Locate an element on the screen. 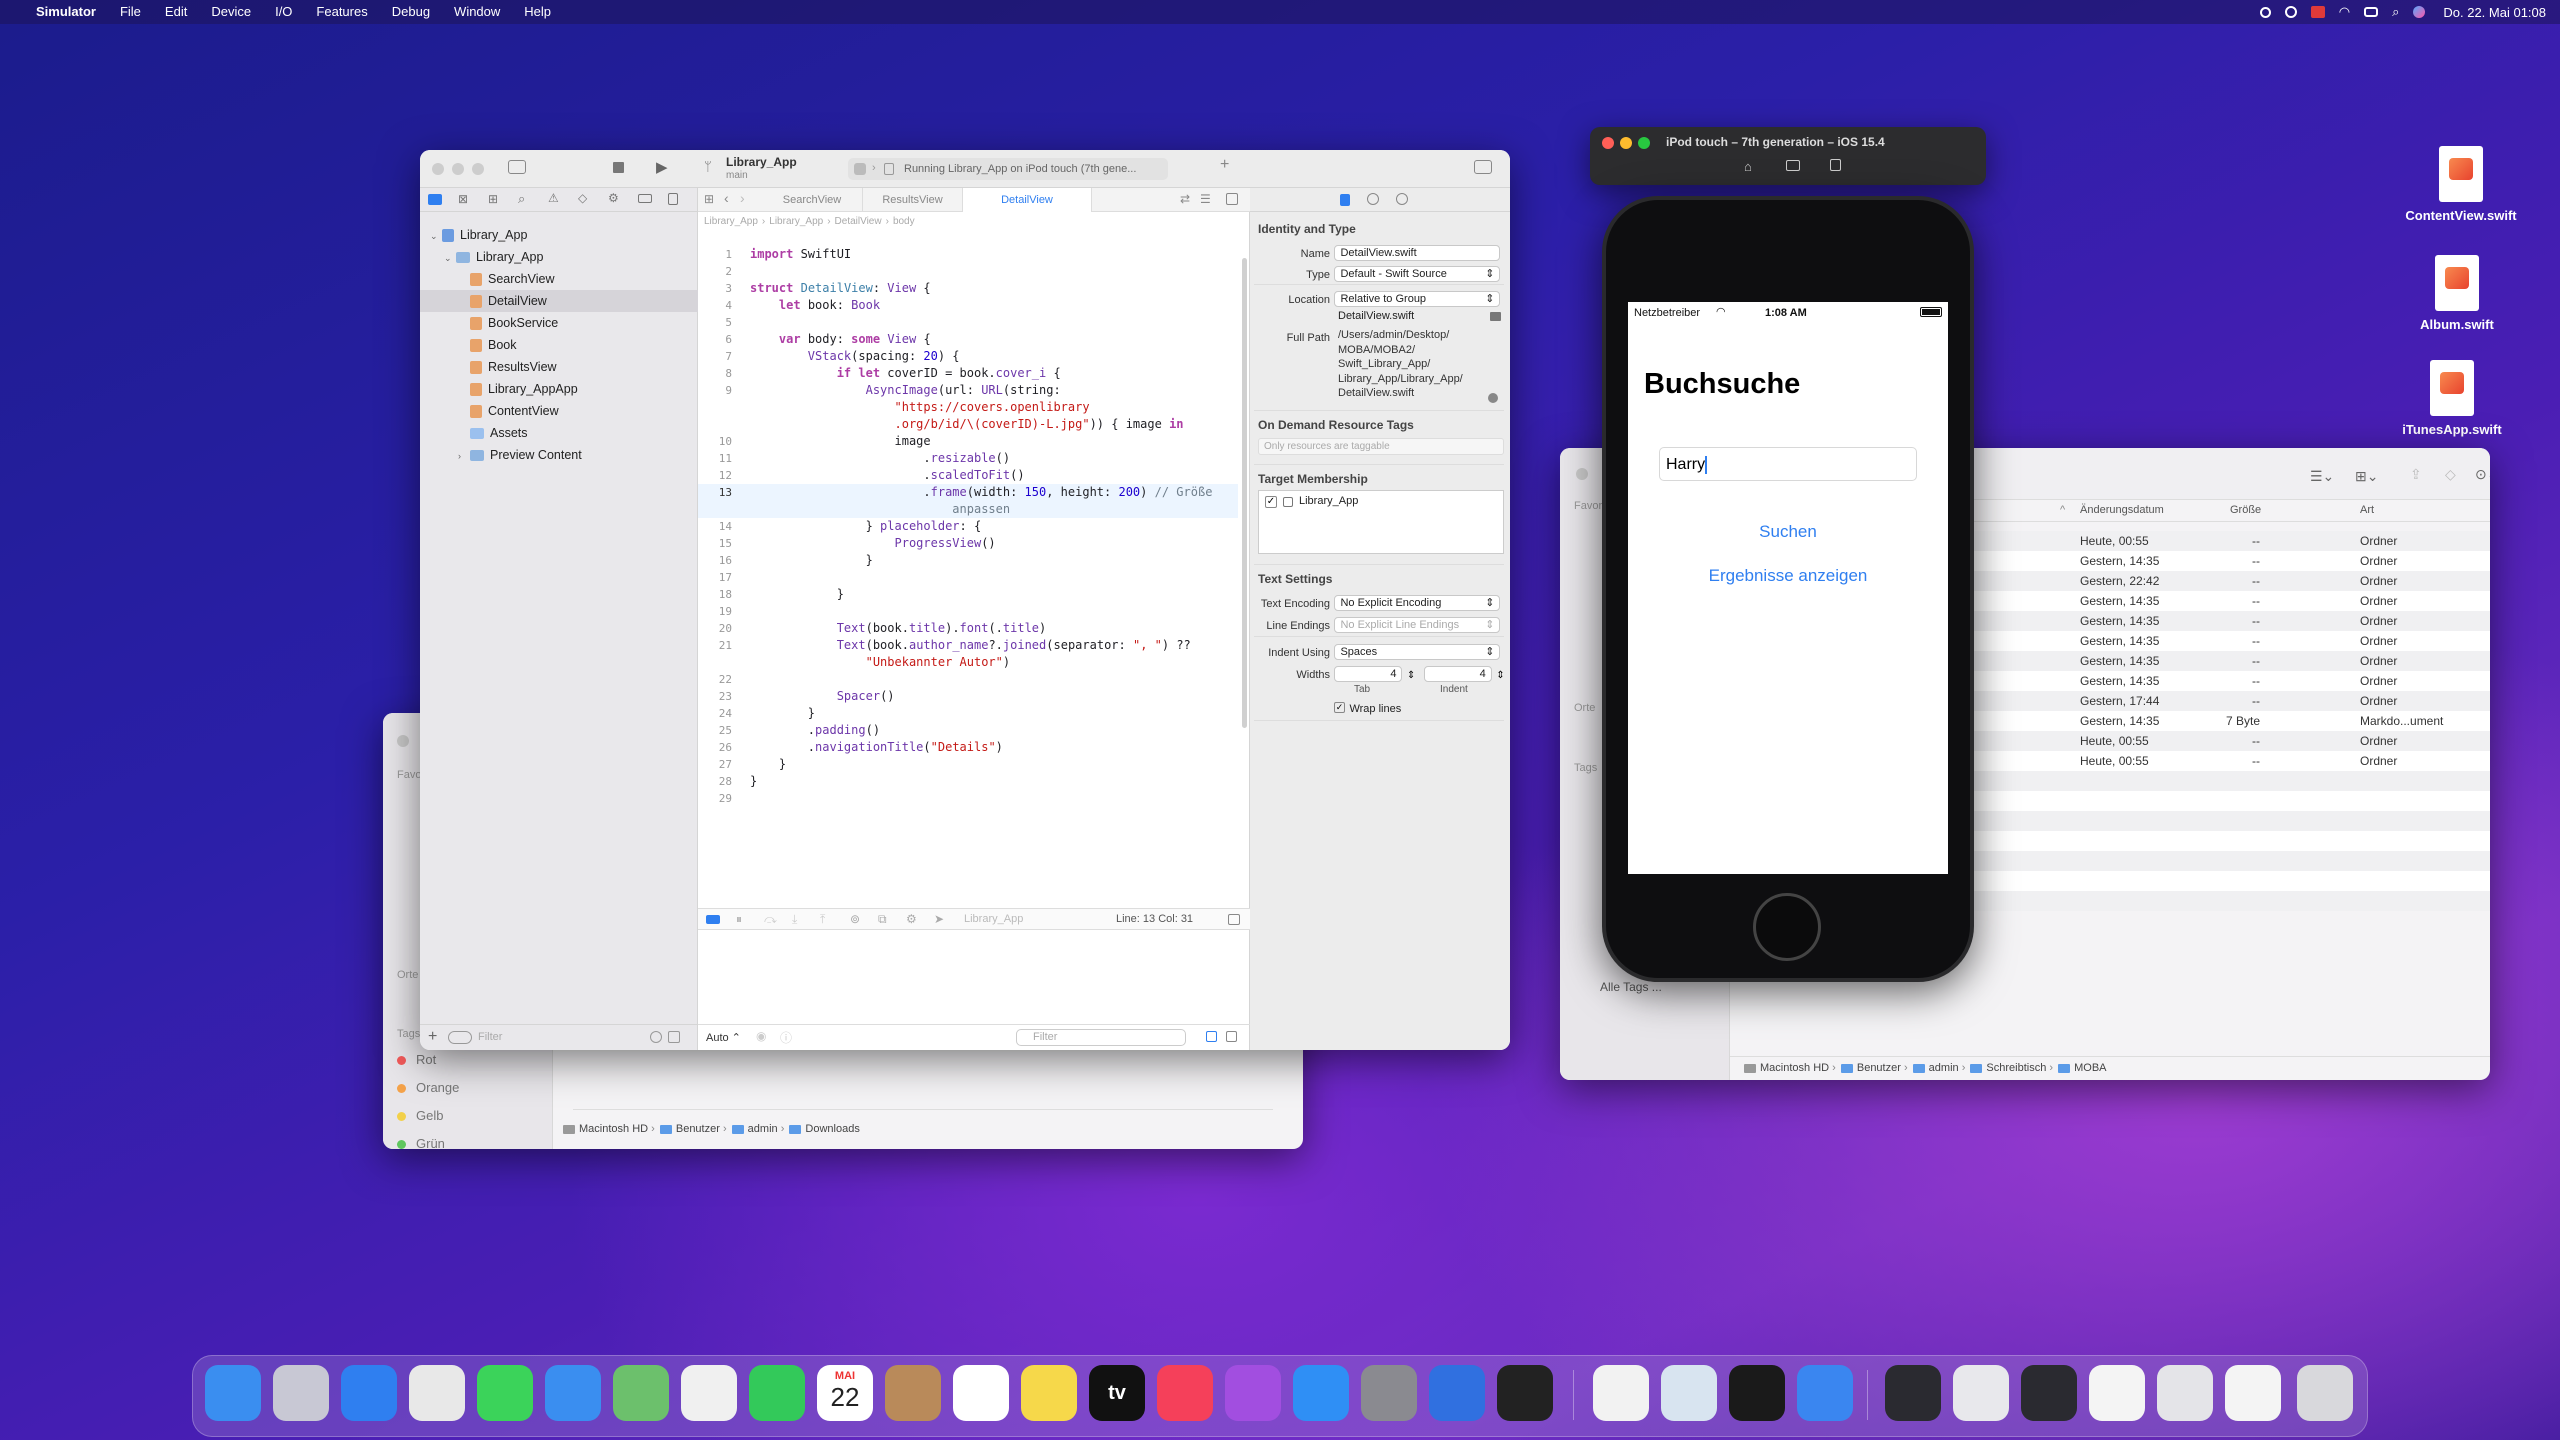 This screenshot has height=1440, width=2560. debug-icon: ⚙ is located at coordinates (613, 198).